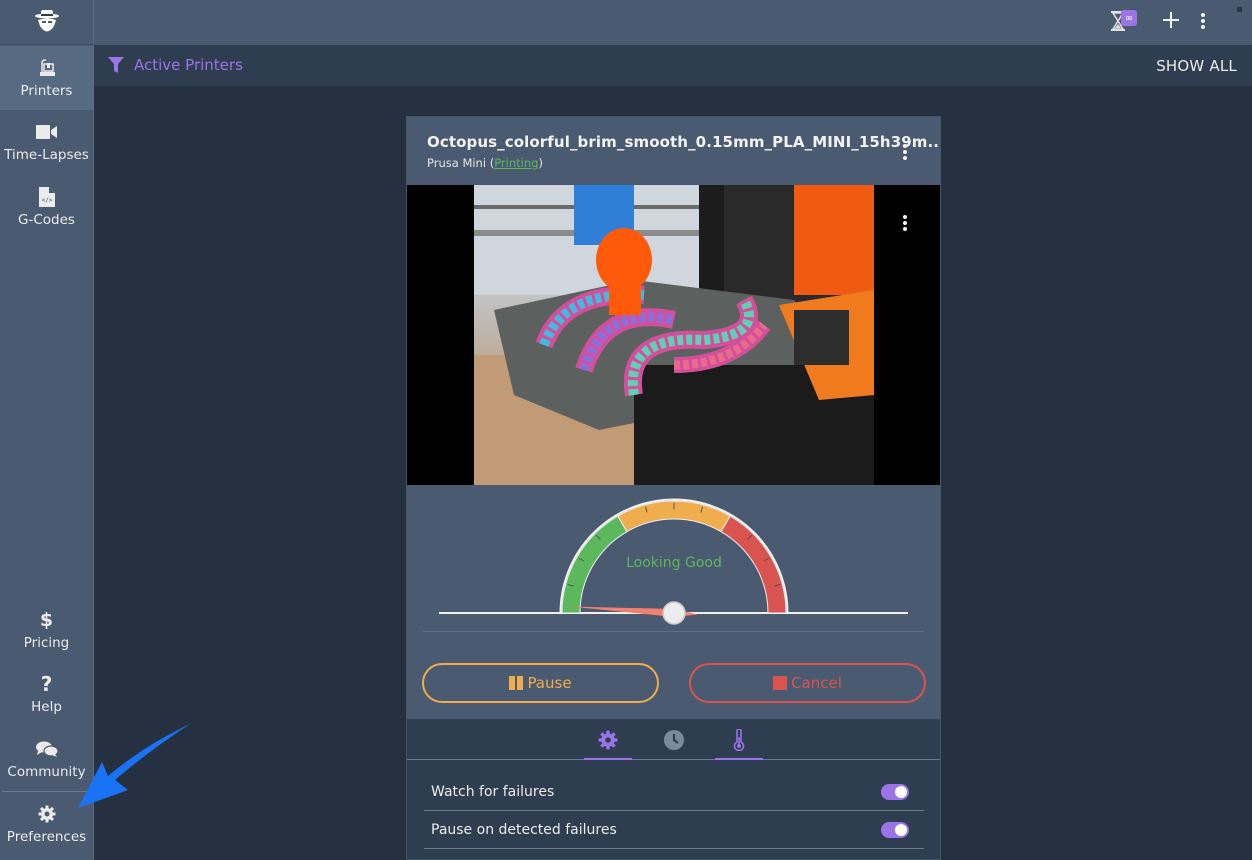  Describe the element at coordinates (46, 772) in the screenshot. I see `sidebar-item-label: Community` at that location.